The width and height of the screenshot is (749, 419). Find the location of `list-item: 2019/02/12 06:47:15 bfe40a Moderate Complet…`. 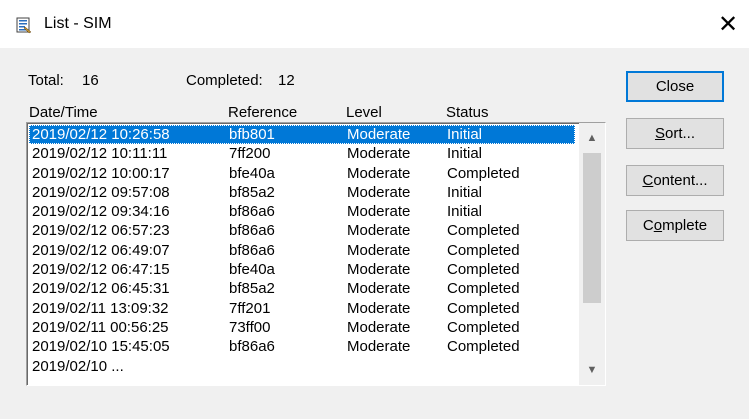

list-item: 2019/02/12 06:47:15 bfe40a Moderate Complet… is located at coordinates (302, 269).